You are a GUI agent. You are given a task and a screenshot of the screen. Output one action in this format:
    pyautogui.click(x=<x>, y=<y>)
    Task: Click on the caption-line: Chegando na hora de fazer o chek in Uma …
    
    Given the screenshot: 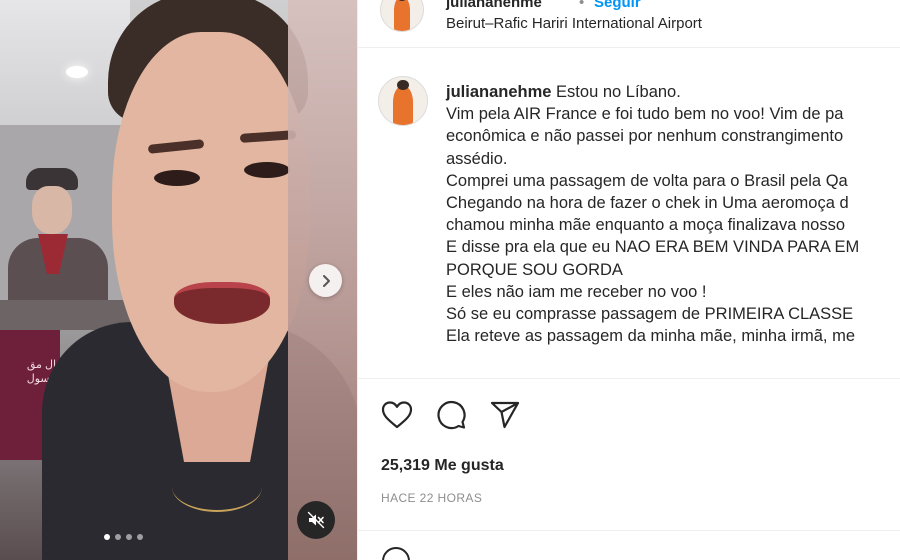 What is the action you would take?
    pyautogui.click(x=647, y=203)
    